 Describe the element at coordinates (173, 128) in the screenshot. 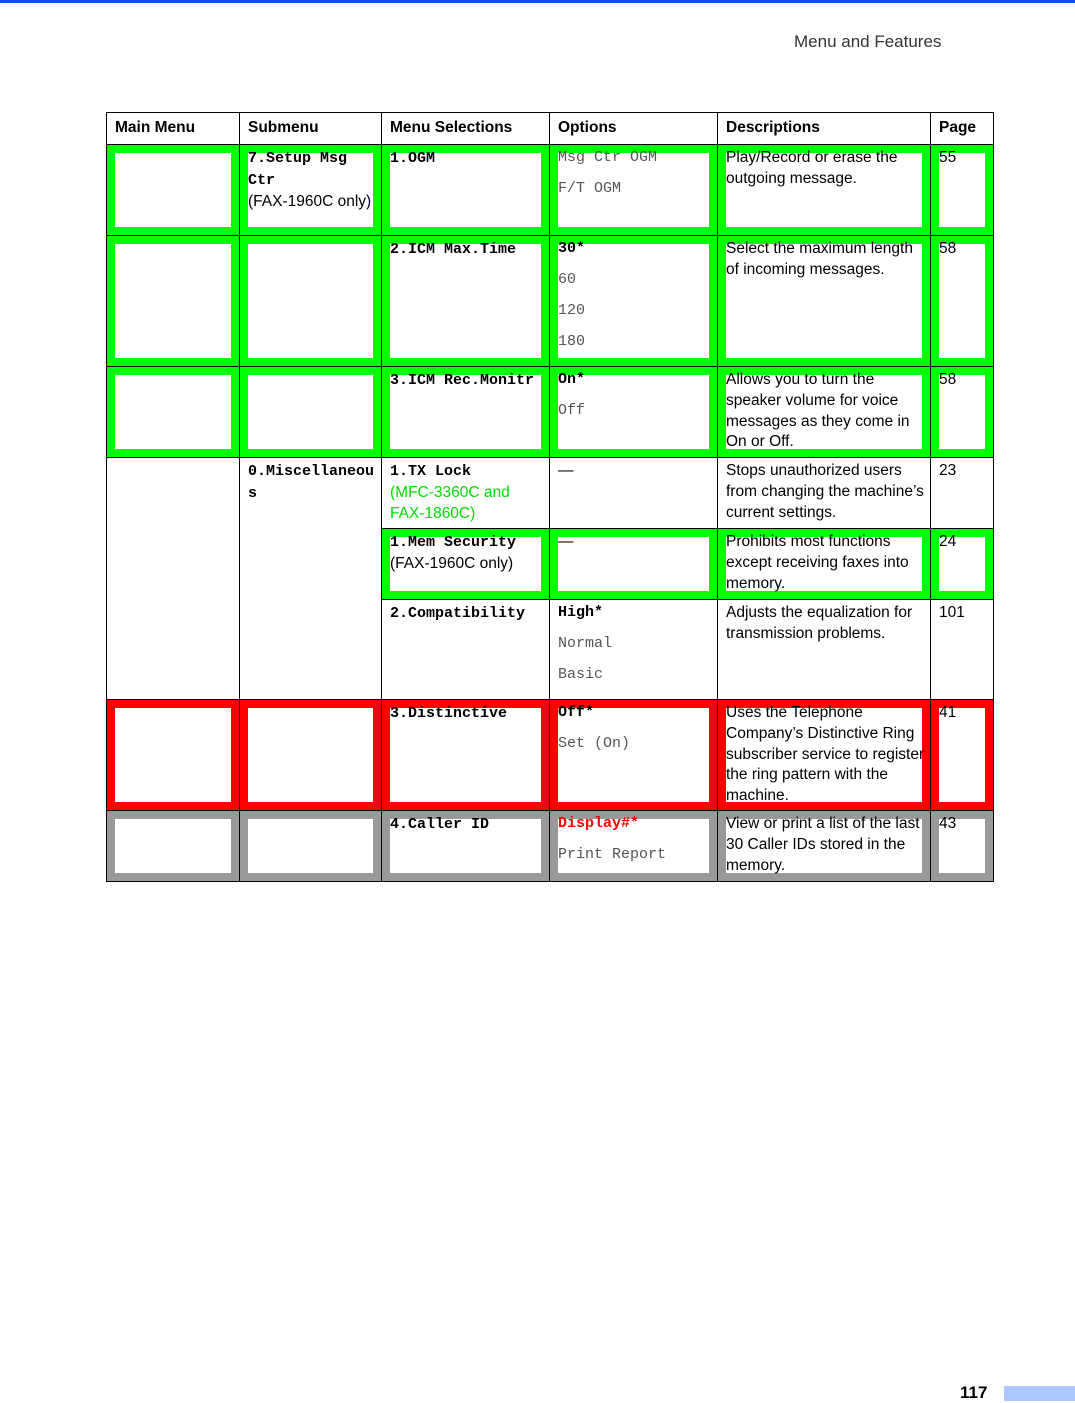

I see `column-header-main-menu: Main Menu` at that location.